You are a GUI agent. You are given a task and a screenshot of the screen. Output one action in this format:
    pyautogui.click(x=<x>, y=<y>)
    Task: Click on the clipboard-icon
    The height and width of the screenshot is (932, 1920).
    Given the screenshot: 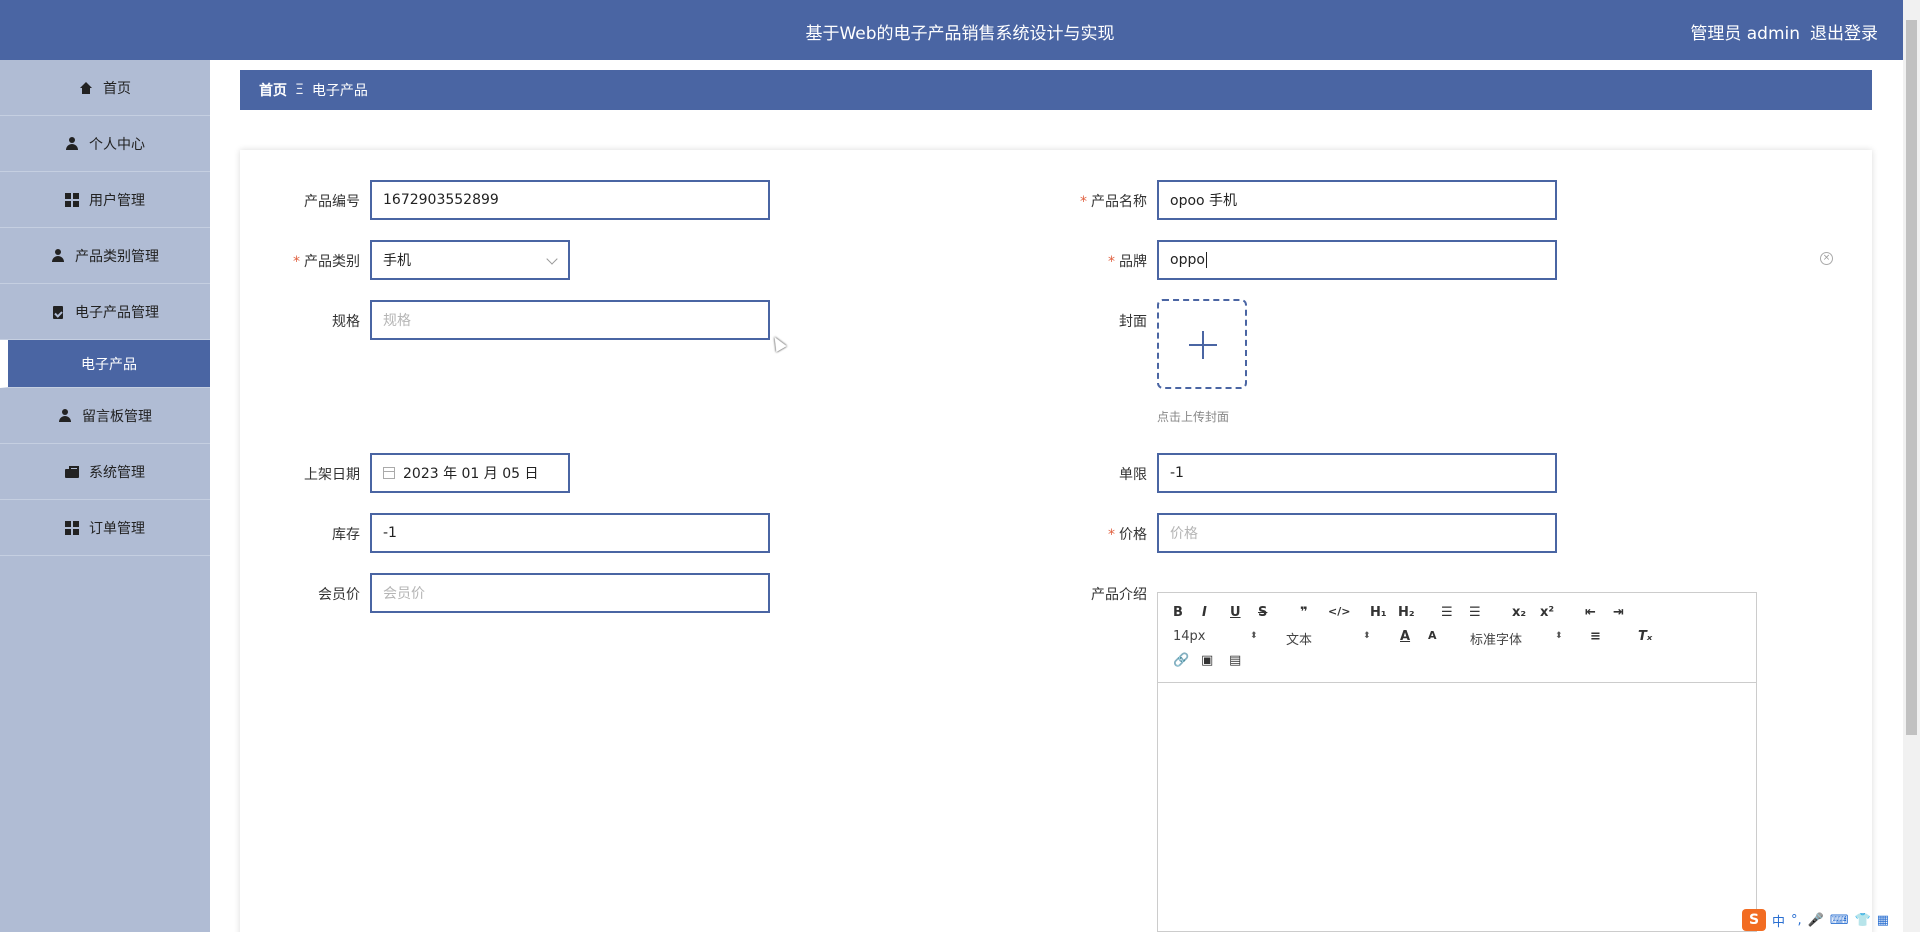 What is the action you would take?
    pyautogui.click(x=58, y=312)
    